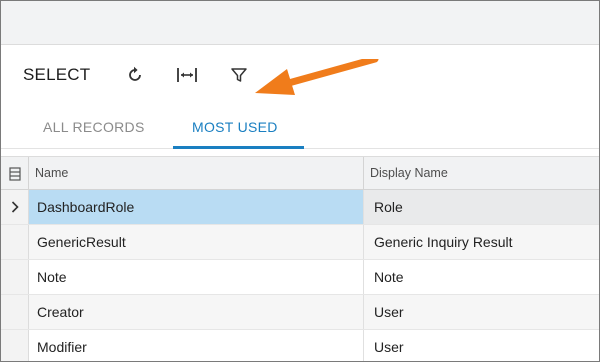  I want to click on table-row: GenericResult Generic Inquiry Result, so click(300, 242).